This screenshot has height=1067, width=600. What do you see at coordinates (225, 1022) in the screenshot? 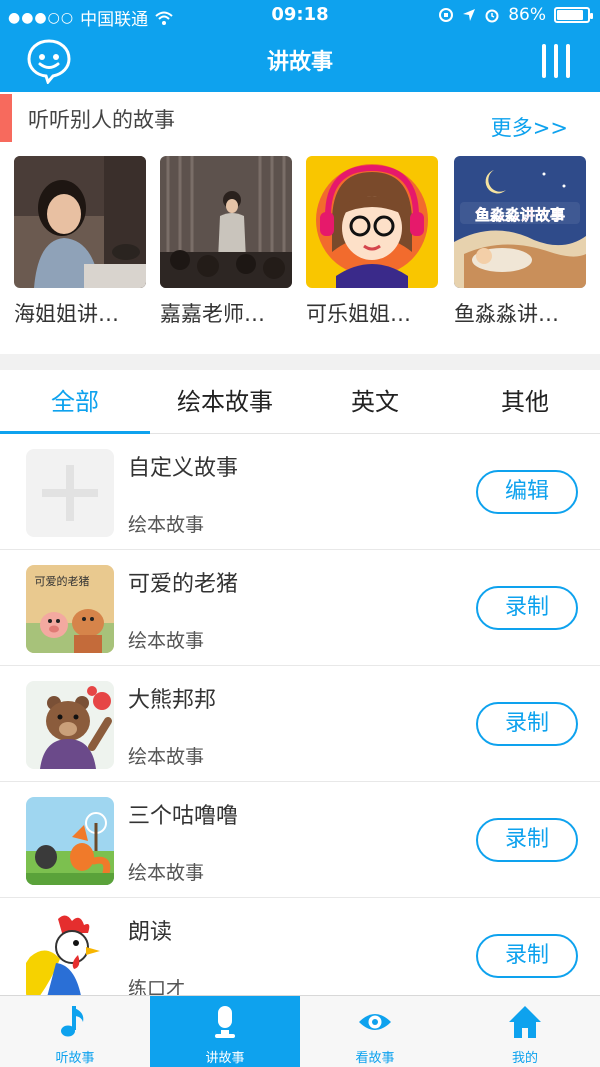
I see `microphone-icon` at bounding box center [225, 1022].